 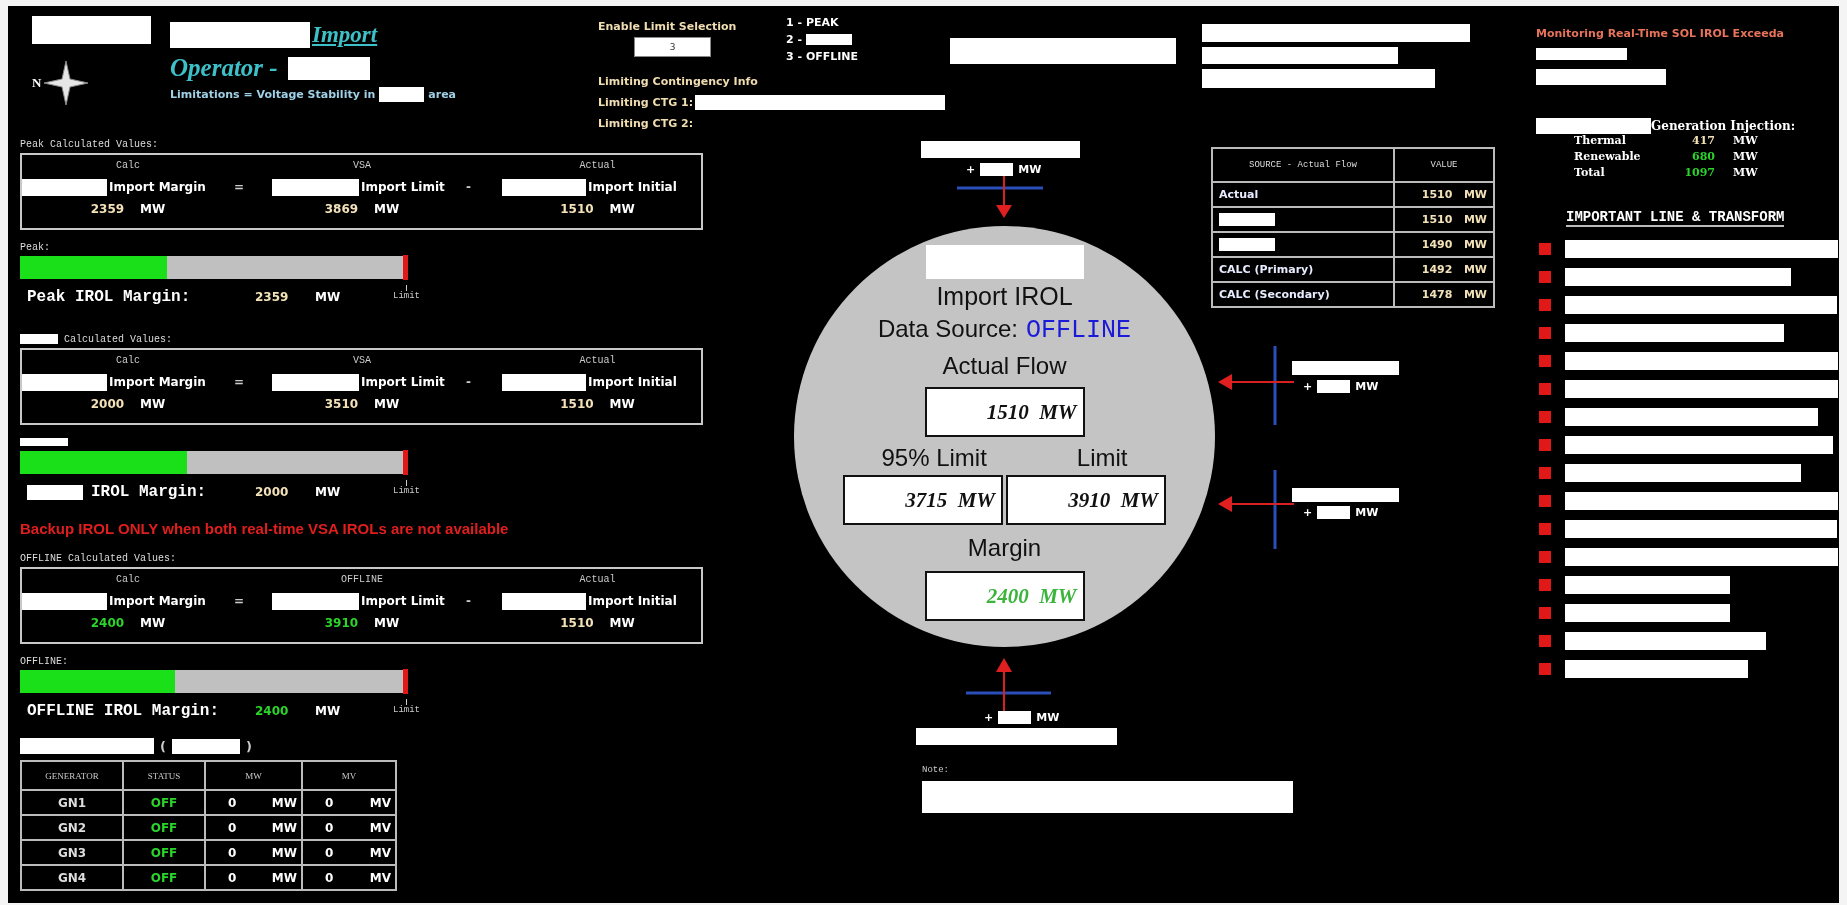 I want to click on operator-label: Operator -, so click(x=224, y=68).